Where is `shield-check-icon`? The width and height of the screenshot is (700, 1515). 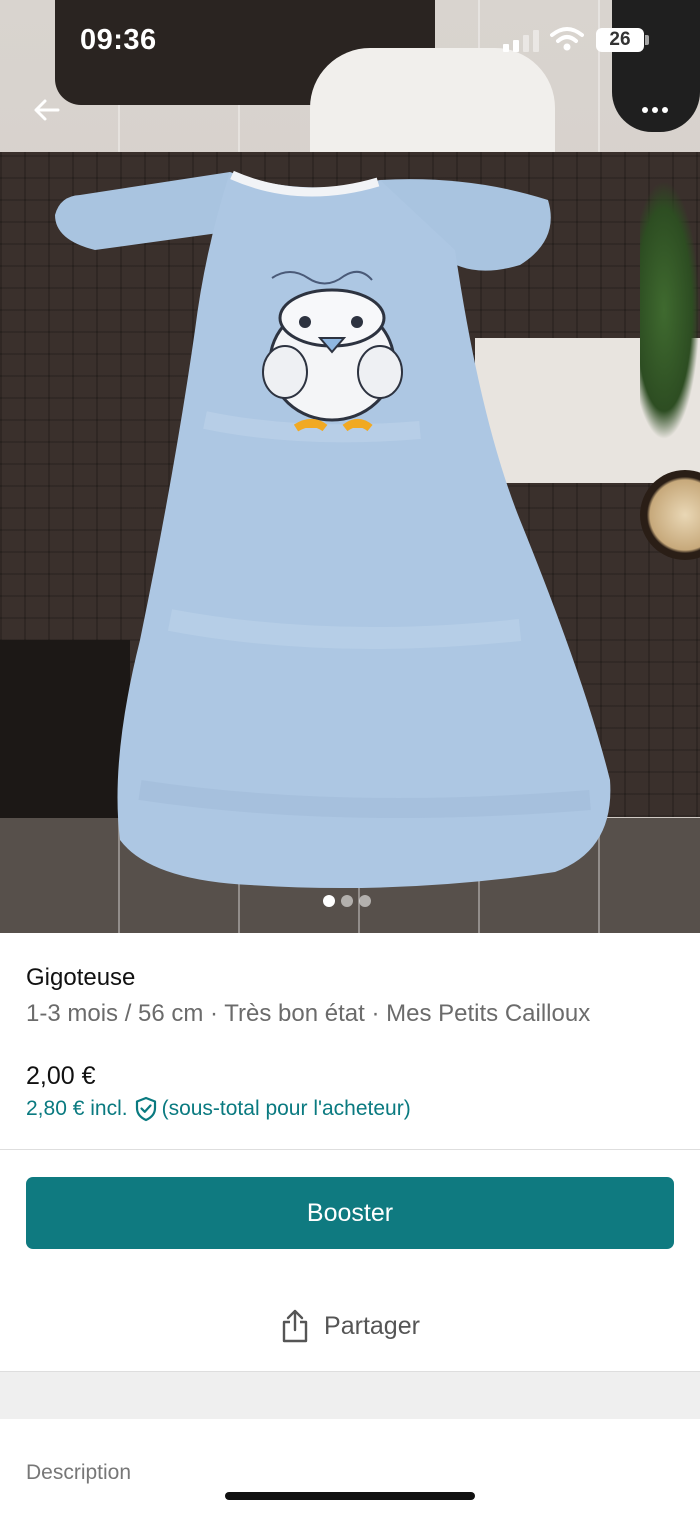
shield-check-icon is located at coordinates (146, 1109).